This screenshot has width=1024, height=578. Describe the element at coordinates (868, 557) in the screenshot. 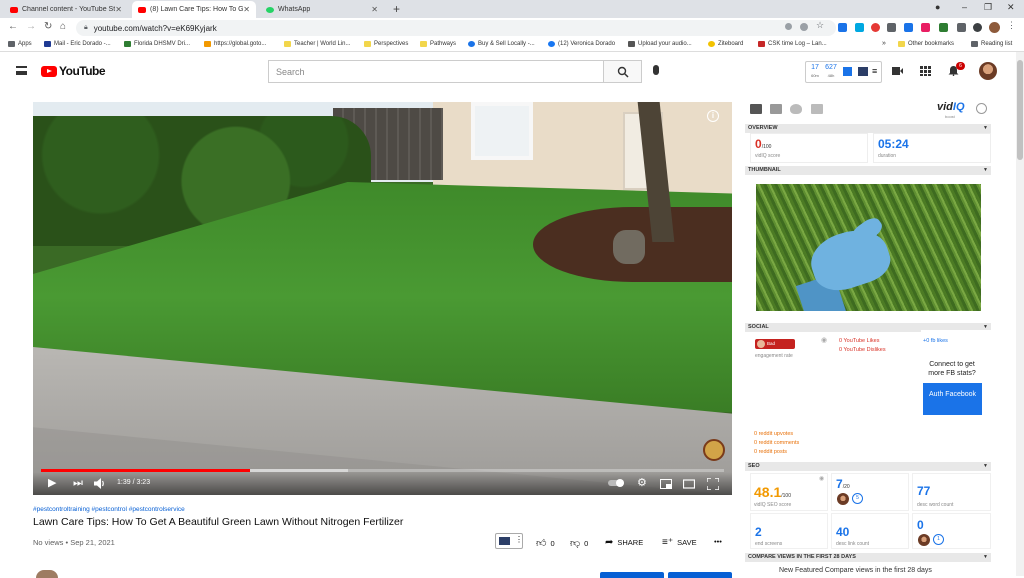

I see `compare-views-header: COMPARE VIEWS IN THE FIRST 28 DAYS ▼` at that location.